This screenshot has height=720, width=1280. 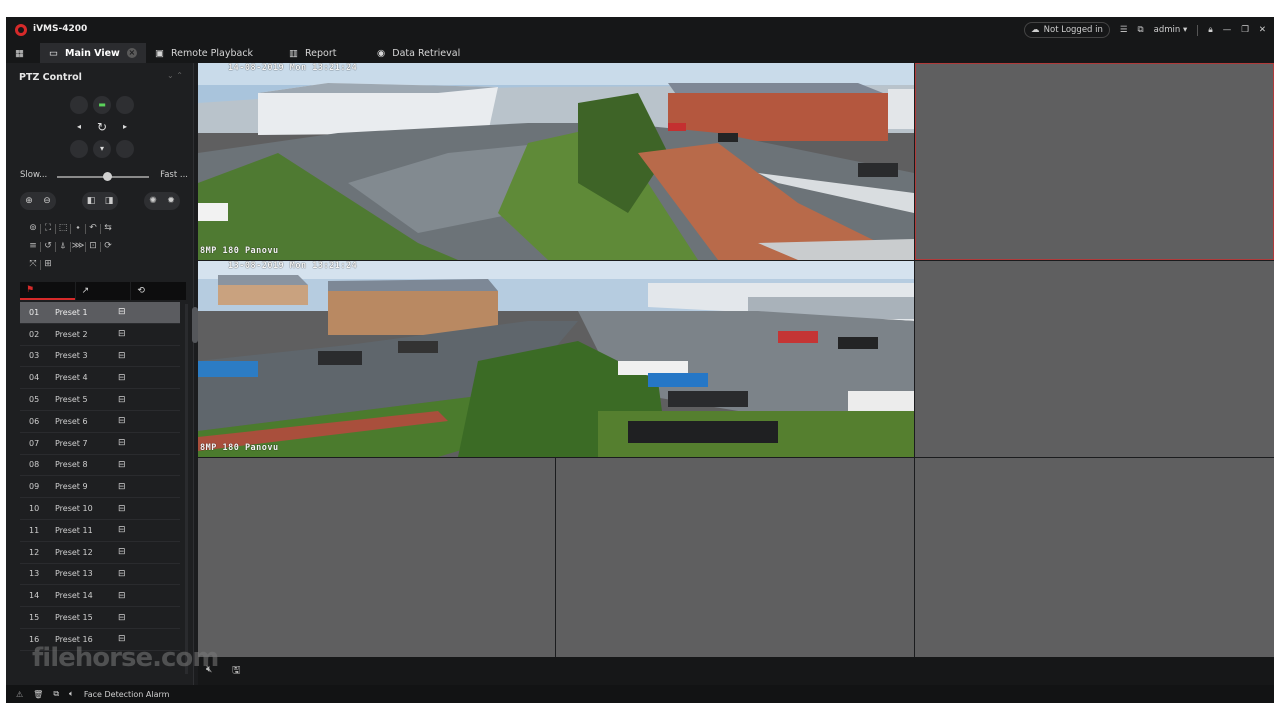 What do you see at coordinates (159, 291) in the screenshot?
I see `tab-pattern: ⟲` at bounding box center [159, 291].